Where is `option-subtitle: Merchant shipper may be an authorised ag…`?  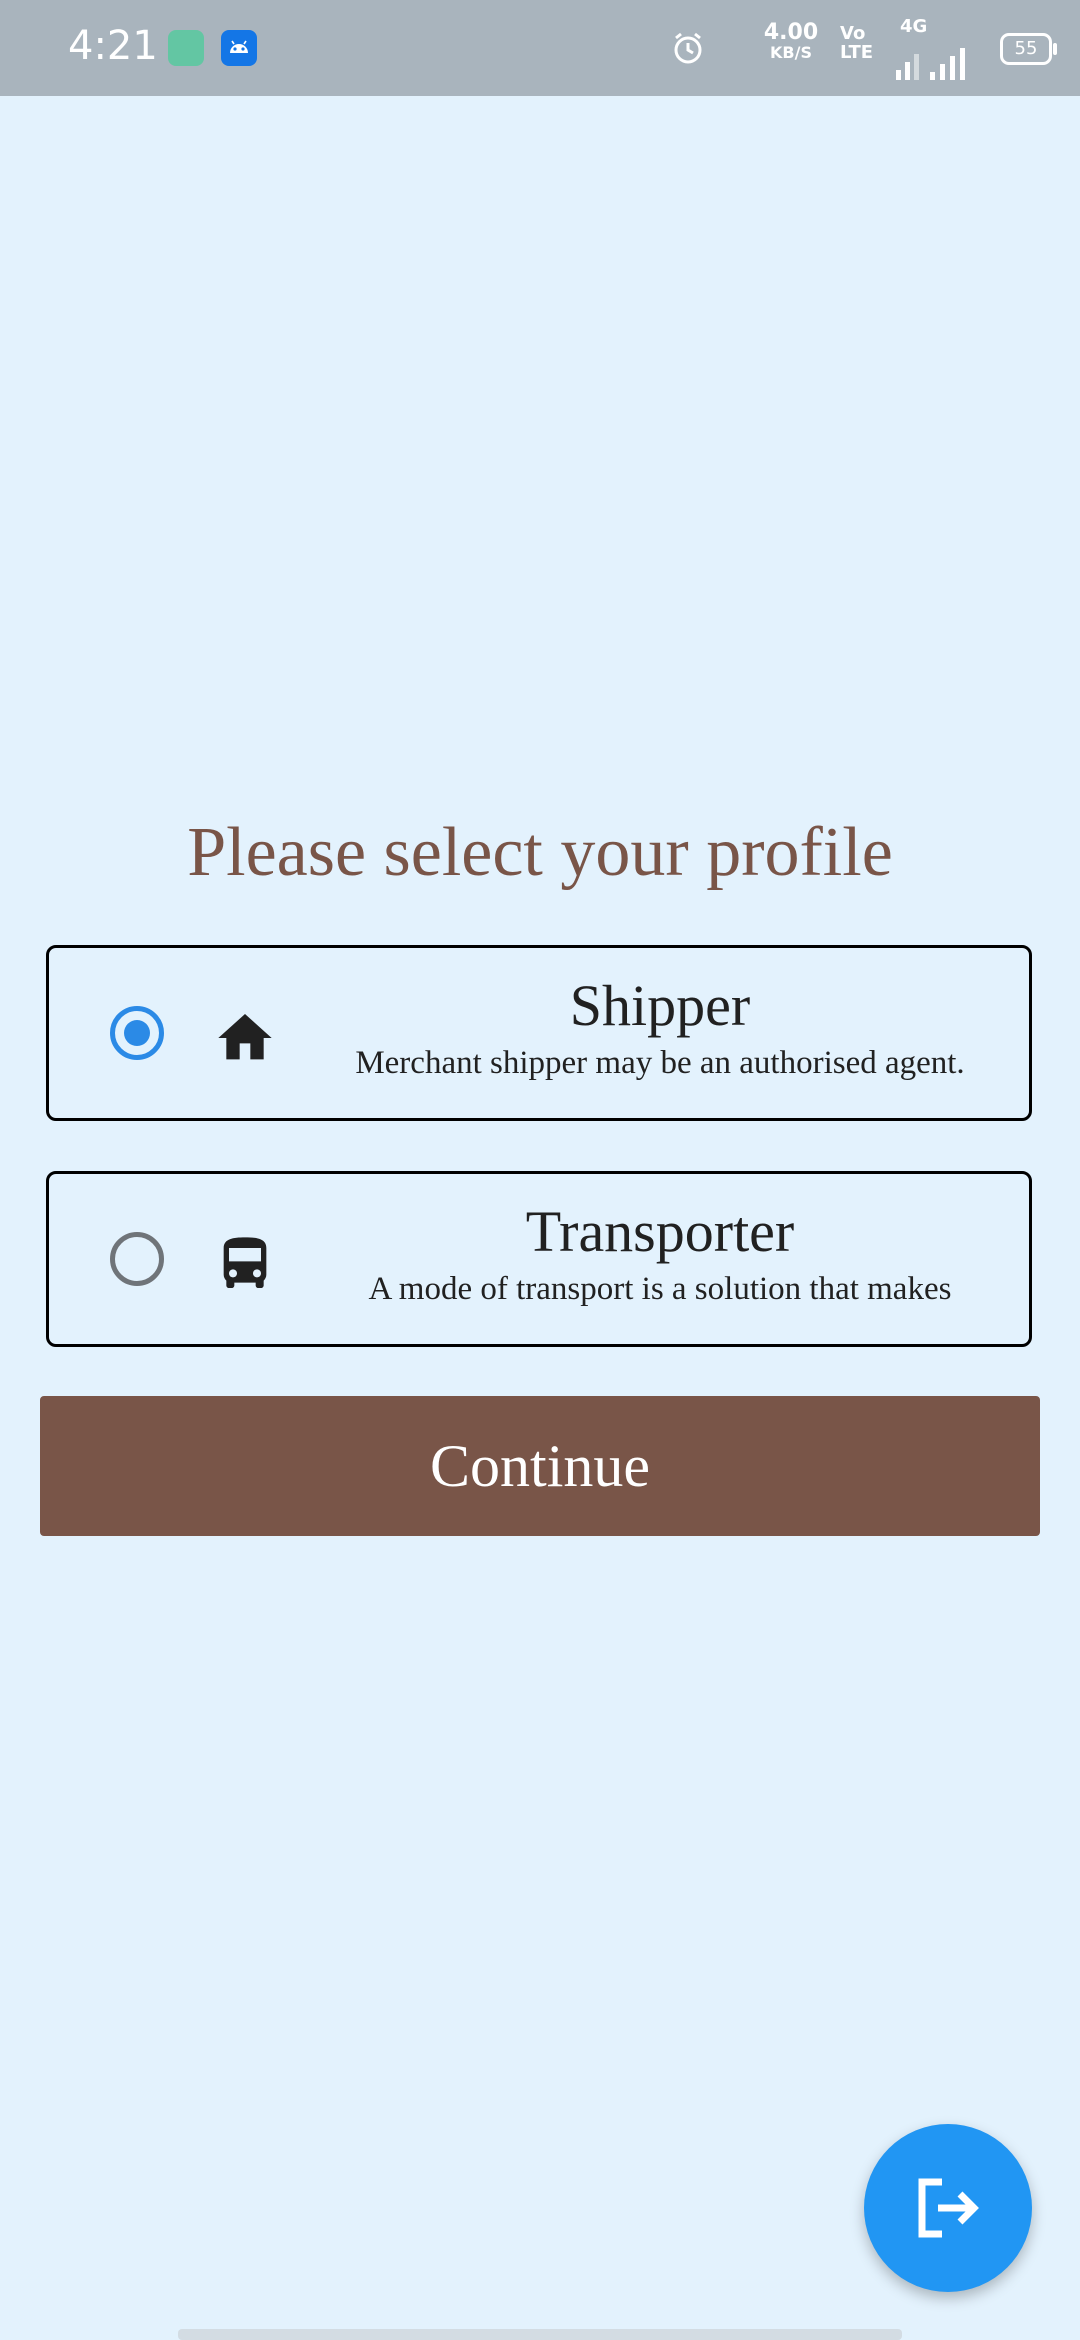 option-subtitle: Merchant shipper may be an authorised ag… is located at coordinates (660, 1063).